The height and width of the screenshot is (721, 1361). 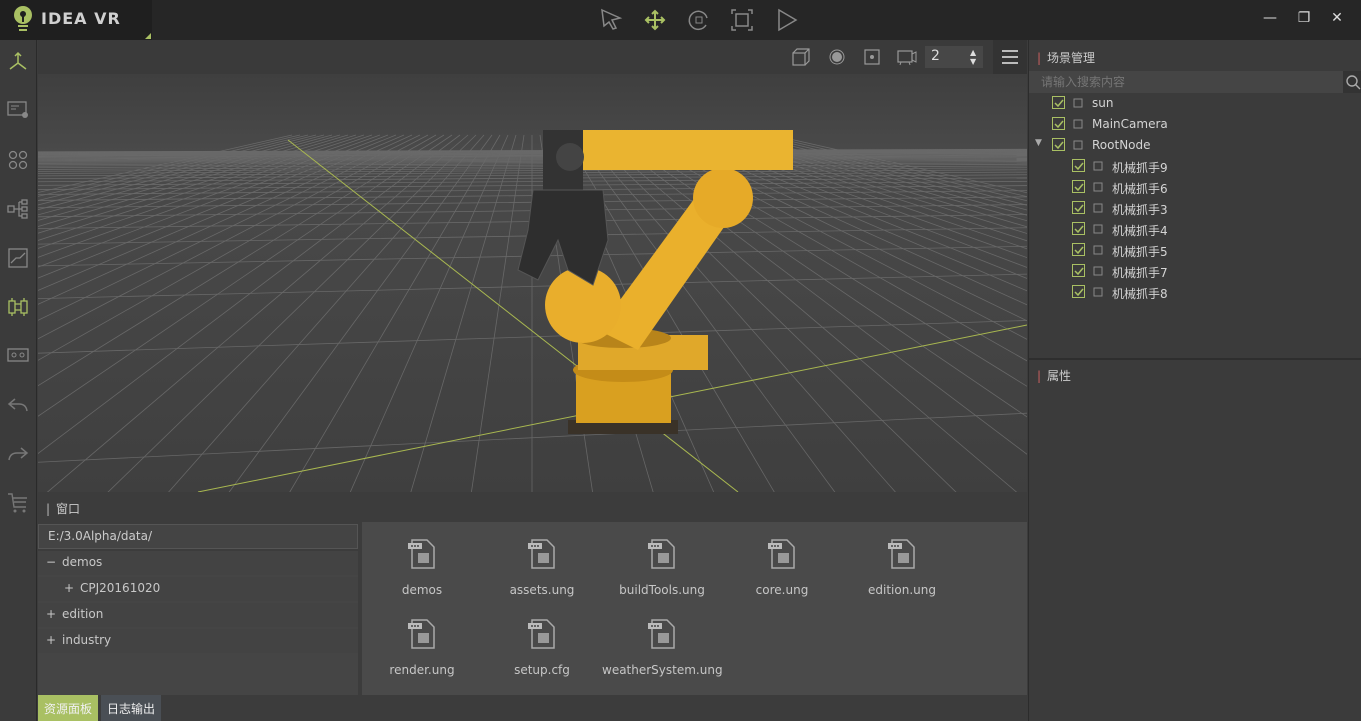 What do you see at coordinates (18, 209) in the screenshot?
I see `hierarchy-icon` at bounding box center [18, 209].